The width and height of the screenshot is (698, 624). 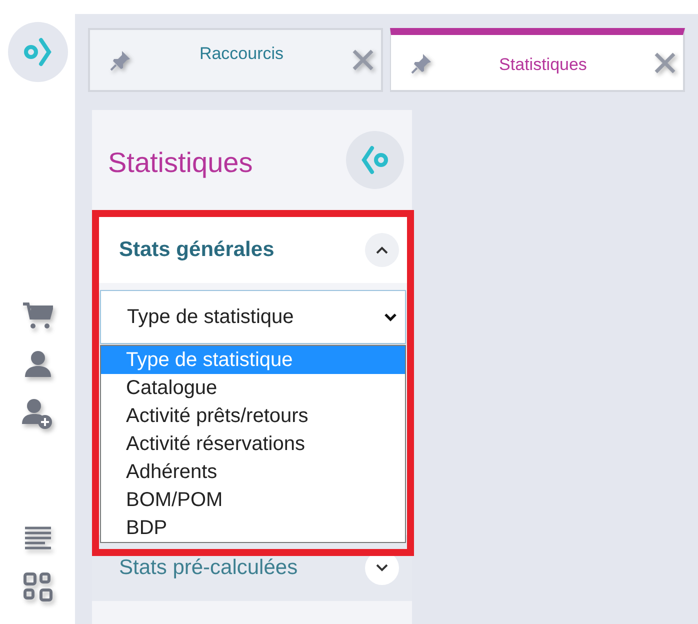 I want to click on toggle-button, so click(x=382, y=250).